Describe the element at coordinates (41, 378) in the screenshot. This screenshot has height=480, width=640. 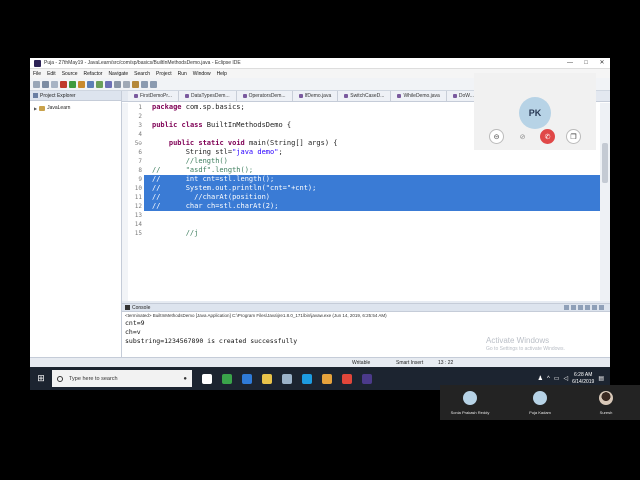
I see `start-button: ⊞` at that location.